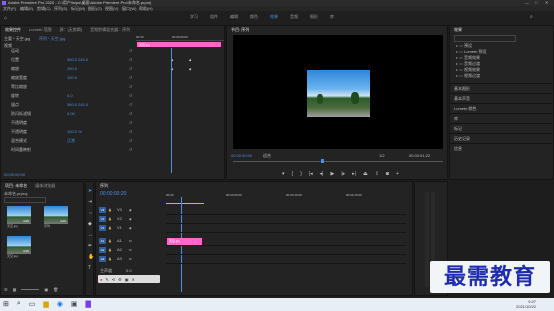 This screenshot has width=554, height=311. Describe the element at coordinates (502, 98) in the screenshot. I see `effects-section: 基本声音` at that location.